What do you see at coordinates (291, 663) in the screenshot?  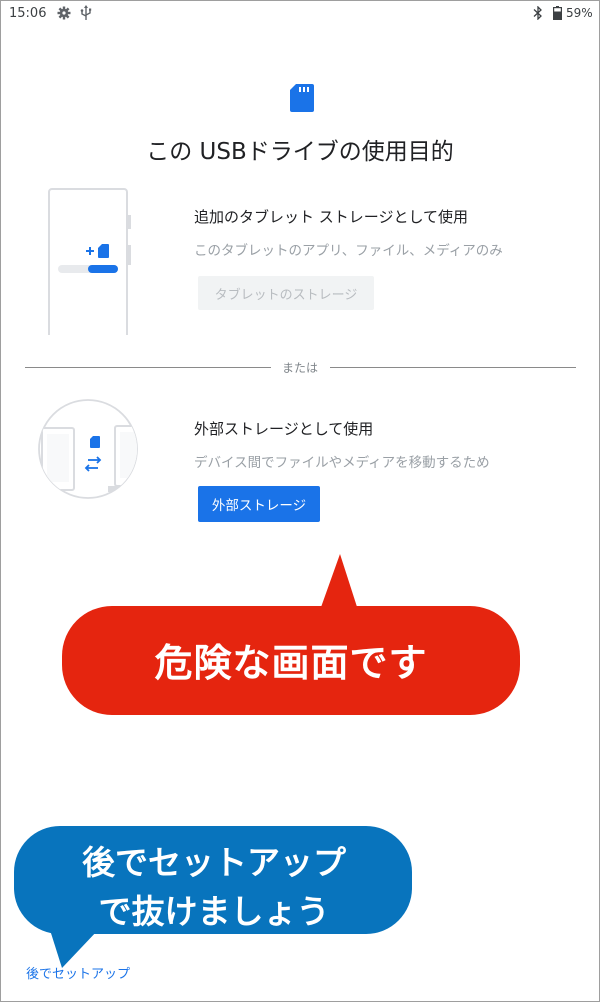 I see `warning-callout-text: 危険な画面です` at bounding box center [291, 663].